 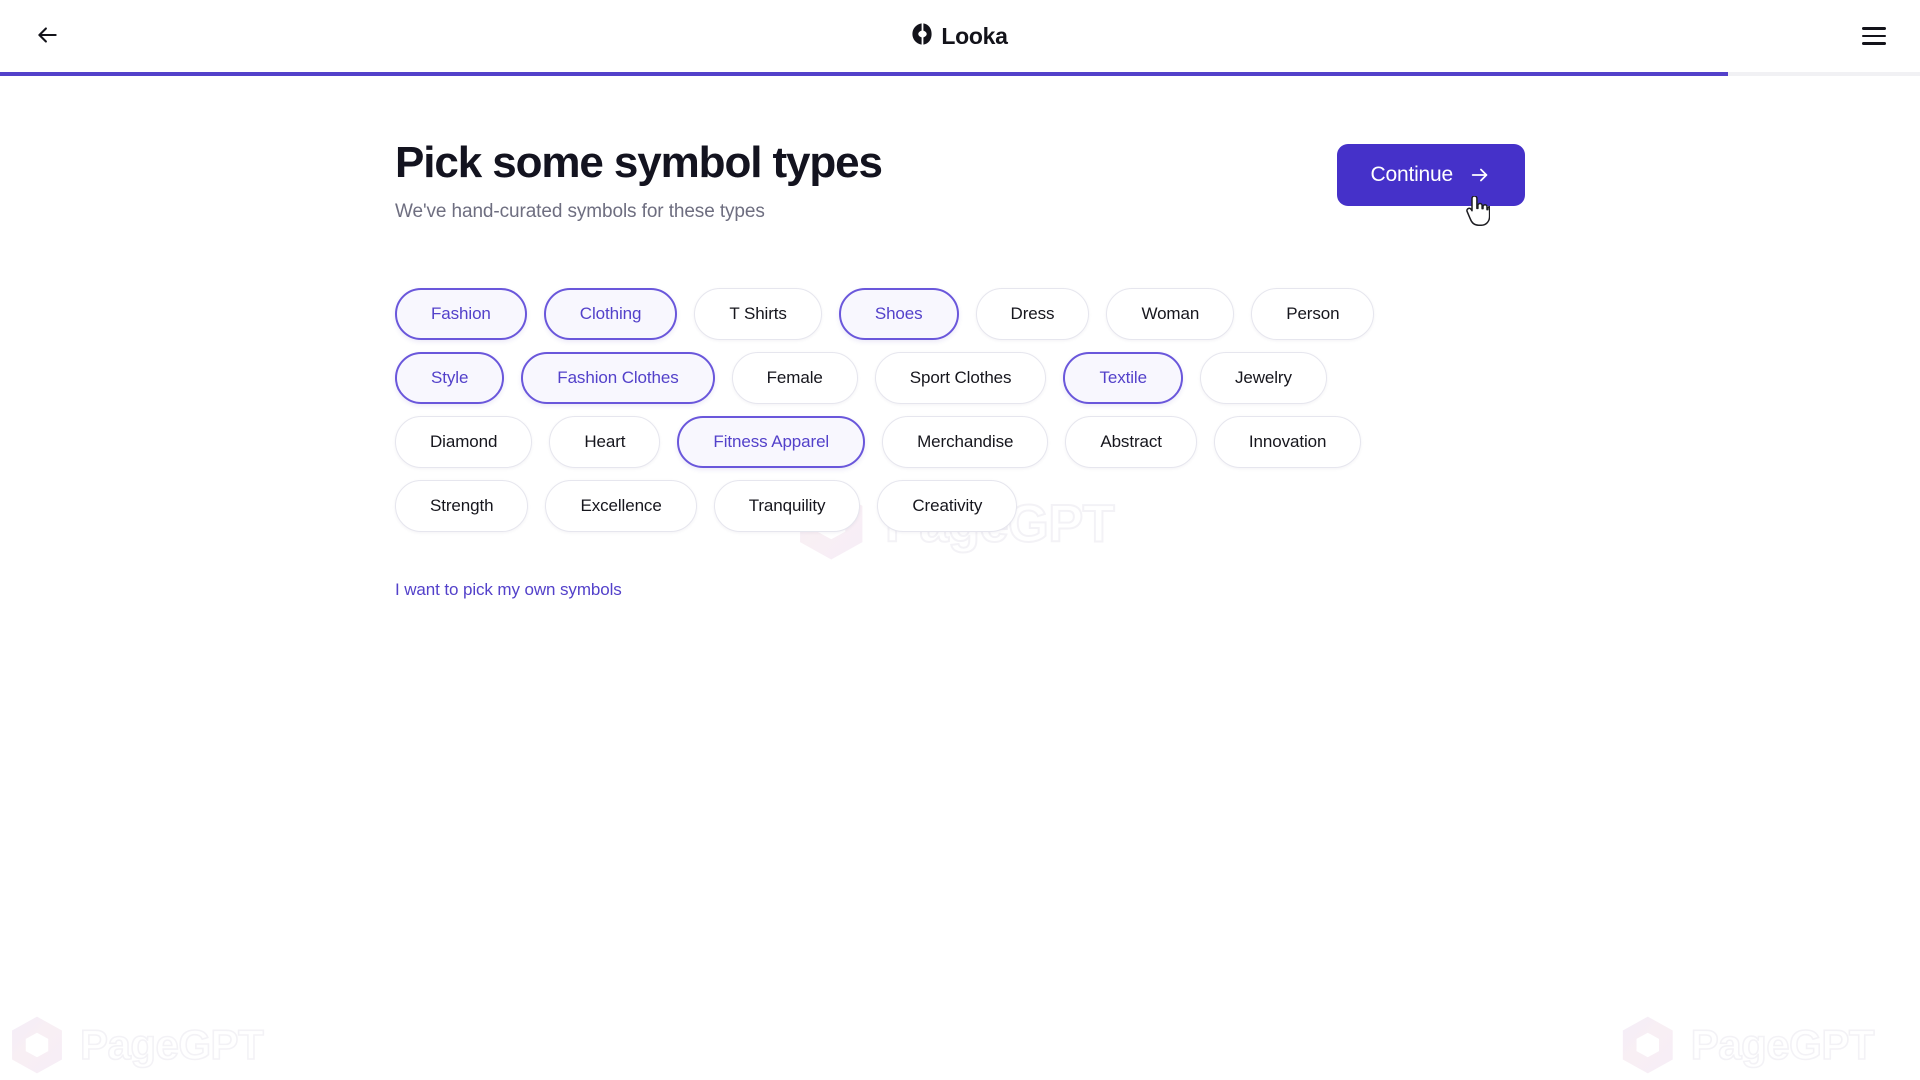 I want to click on progress-bar-track, so click(x=960, y=74).